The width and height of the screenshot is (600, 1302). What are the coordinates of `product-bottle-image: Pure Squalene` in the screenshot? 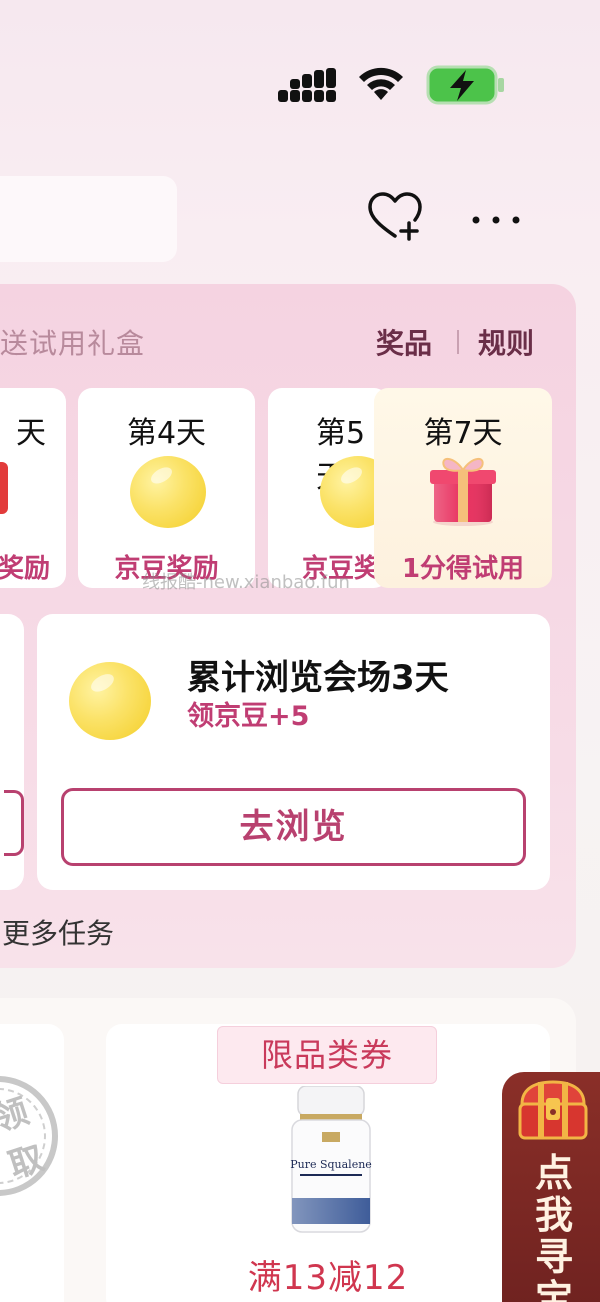 It's located at (331, 1159).